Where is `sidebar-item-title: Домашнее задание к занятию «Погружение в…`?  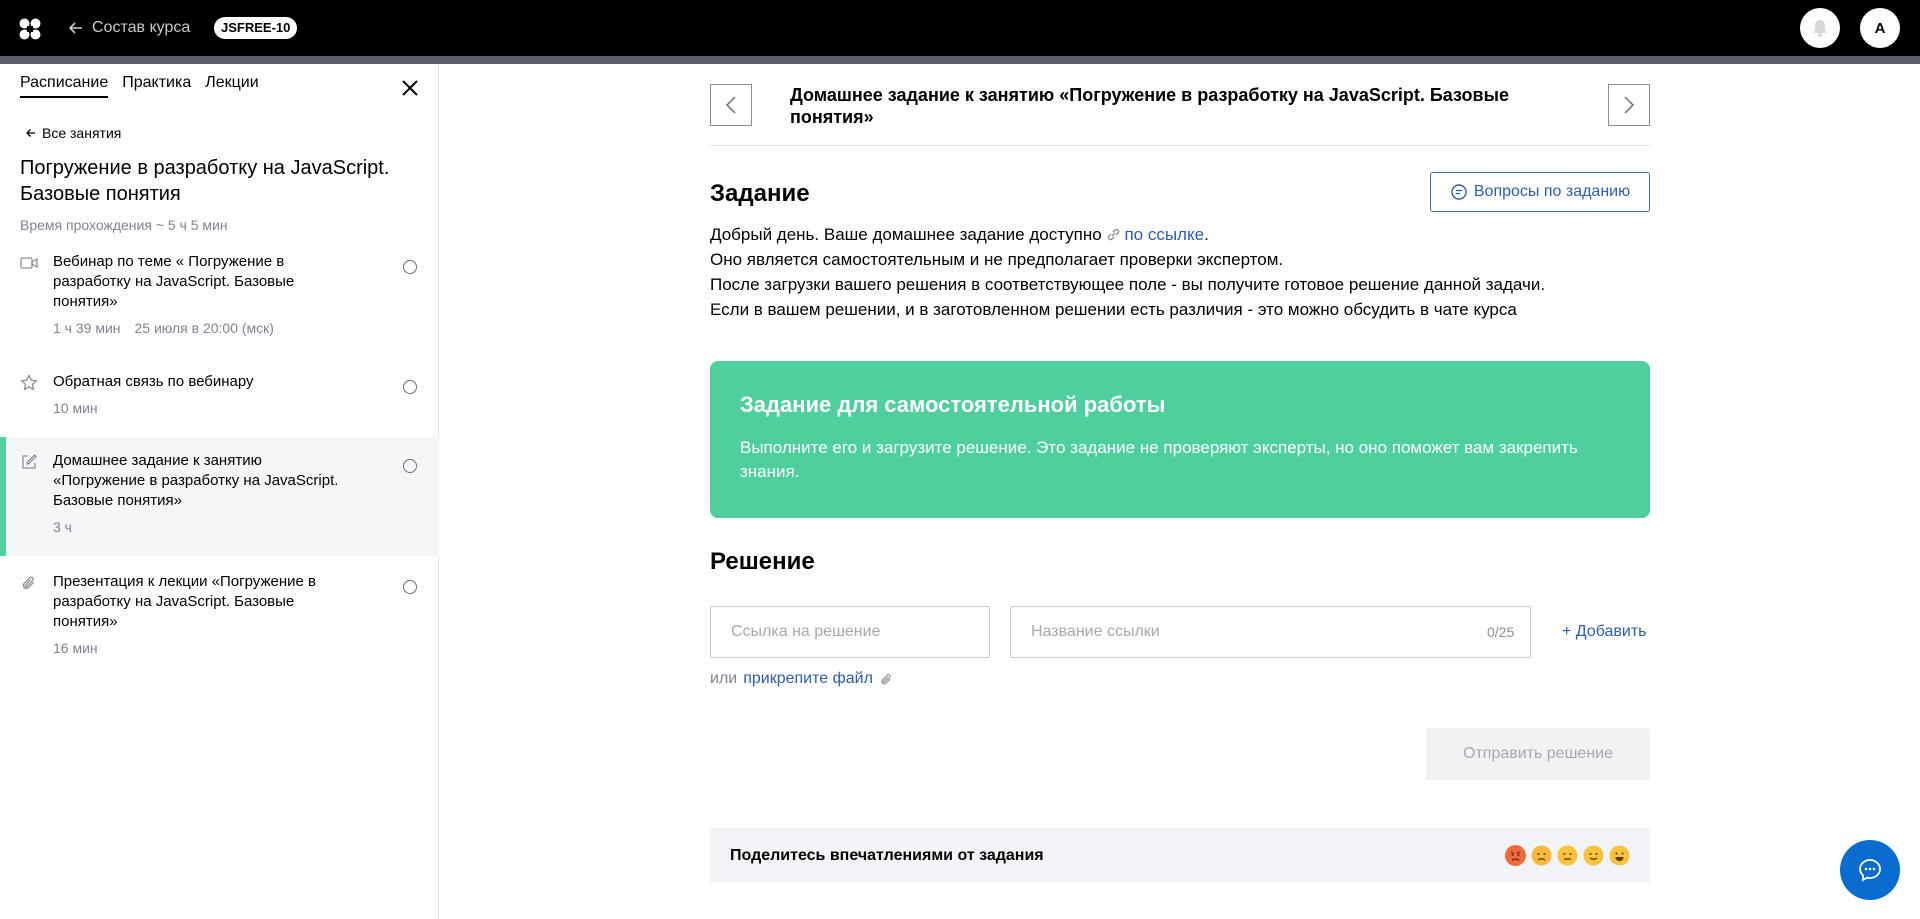
sidebar-item-title: Домашнее задание к занятию «Погружение в… is located at coordinates (196, 480).